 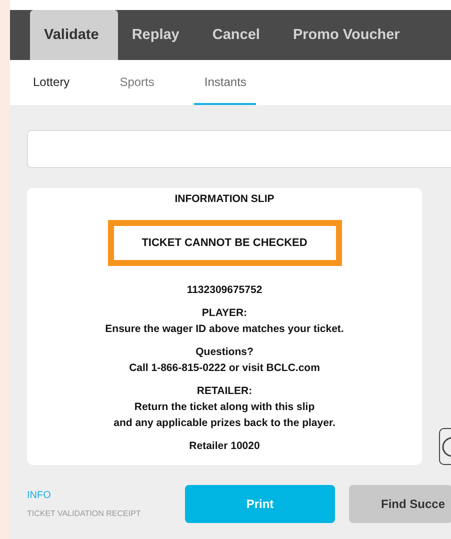 I want to click on sub-tab: Sports, so click(x=137, y=82).